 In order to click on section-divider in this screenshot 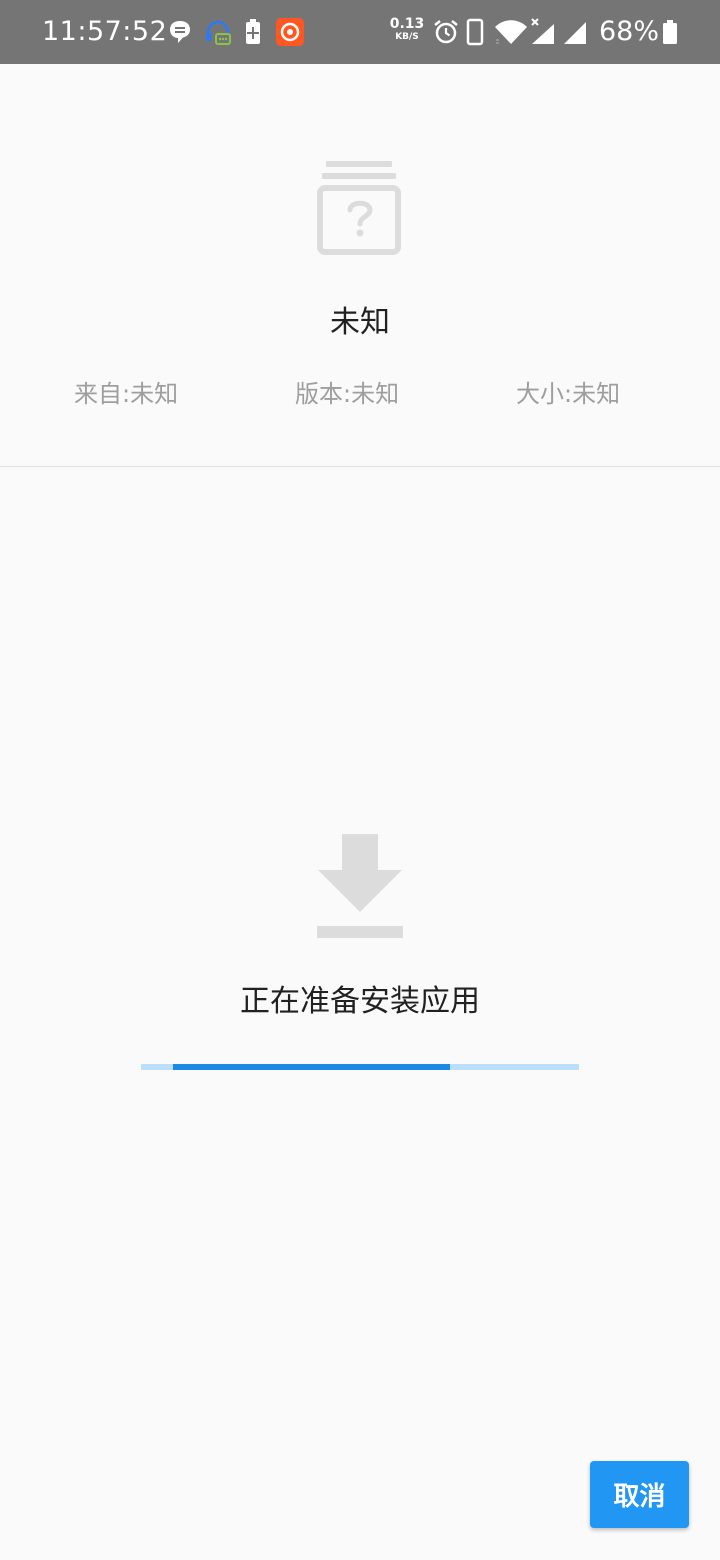, I will do `click(360, 466)`.